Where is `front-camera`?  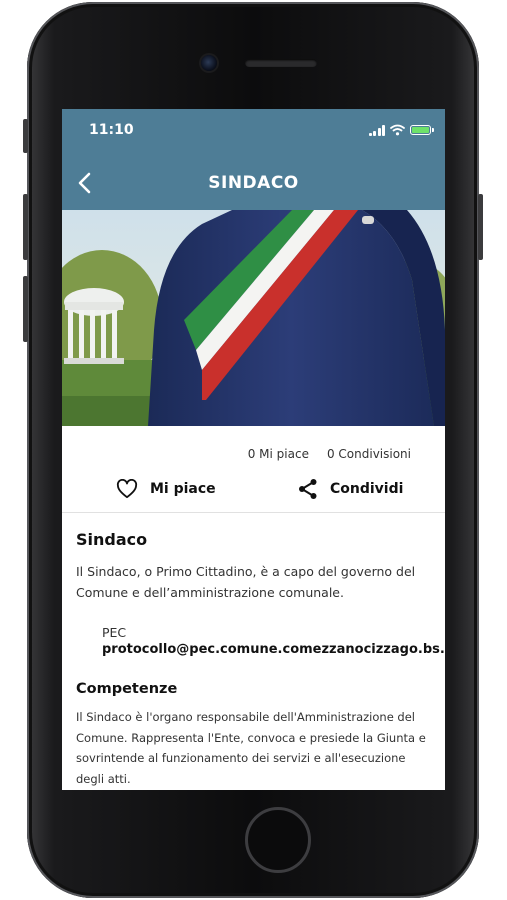 front-camera is located at coordinates (209, 63).